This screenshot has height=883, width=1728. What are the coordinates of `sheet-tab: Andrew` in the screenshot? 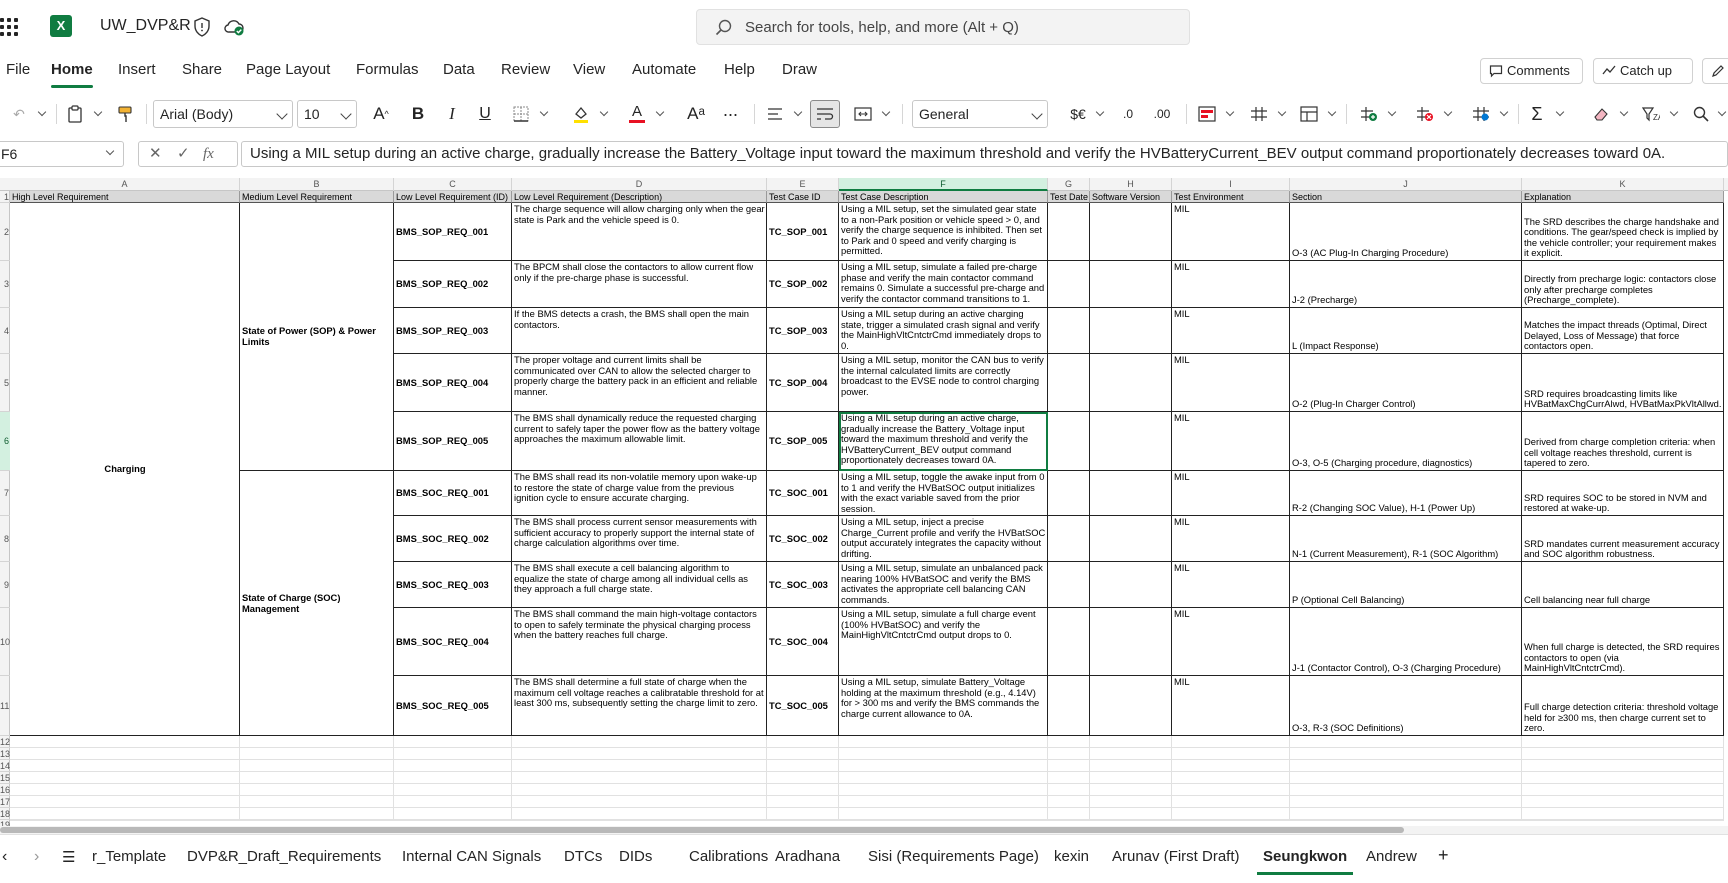 It's located at (1391, 856).